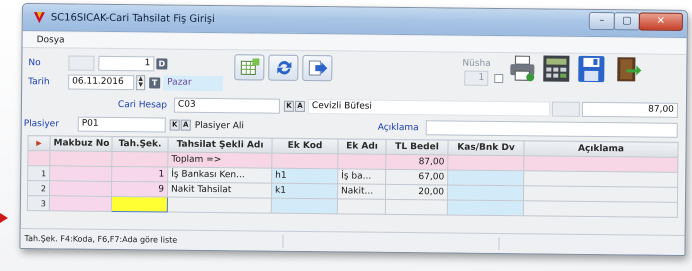 The height and width of the screenshot is (271, 692). What do you see at coordinates (304, 191) in the screenshot?
I see `ek-kod-cell: k1` at bounding box center [304, 191].